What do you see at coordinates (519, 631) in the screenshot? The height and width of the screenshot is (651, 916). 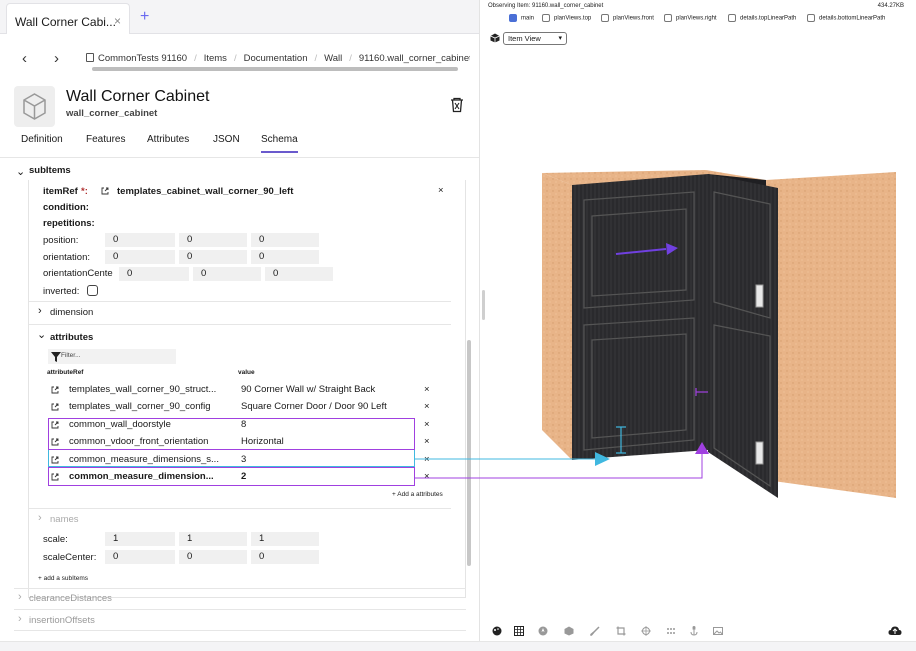 I see `grid-icon` at bounding box center [519, 631].